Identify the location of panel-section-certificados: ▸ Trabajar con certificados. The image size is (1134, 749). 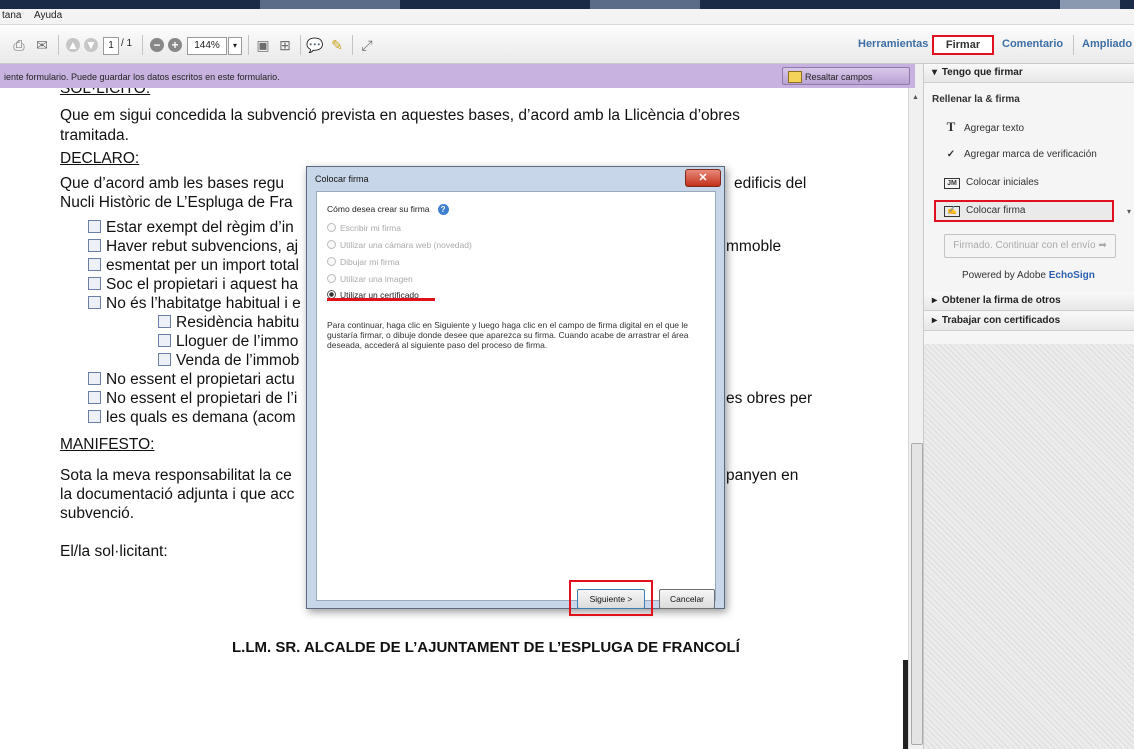
(1029, 321).